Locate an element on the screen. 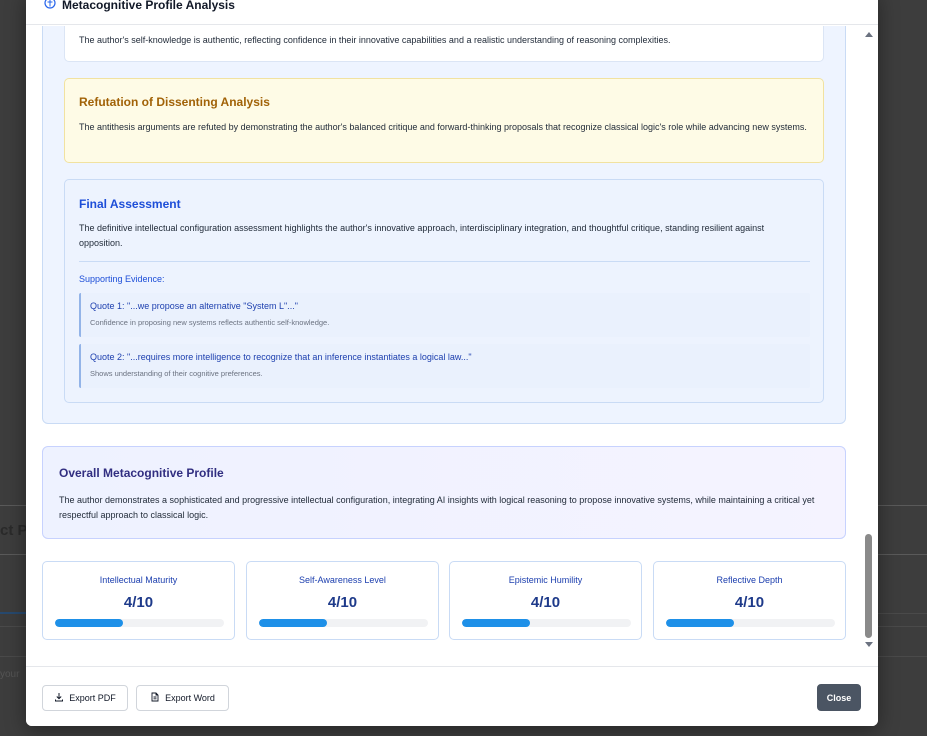  metric-epistemic-humility: Epistemic Humility 4/10 is located at coordinates (545, 600).